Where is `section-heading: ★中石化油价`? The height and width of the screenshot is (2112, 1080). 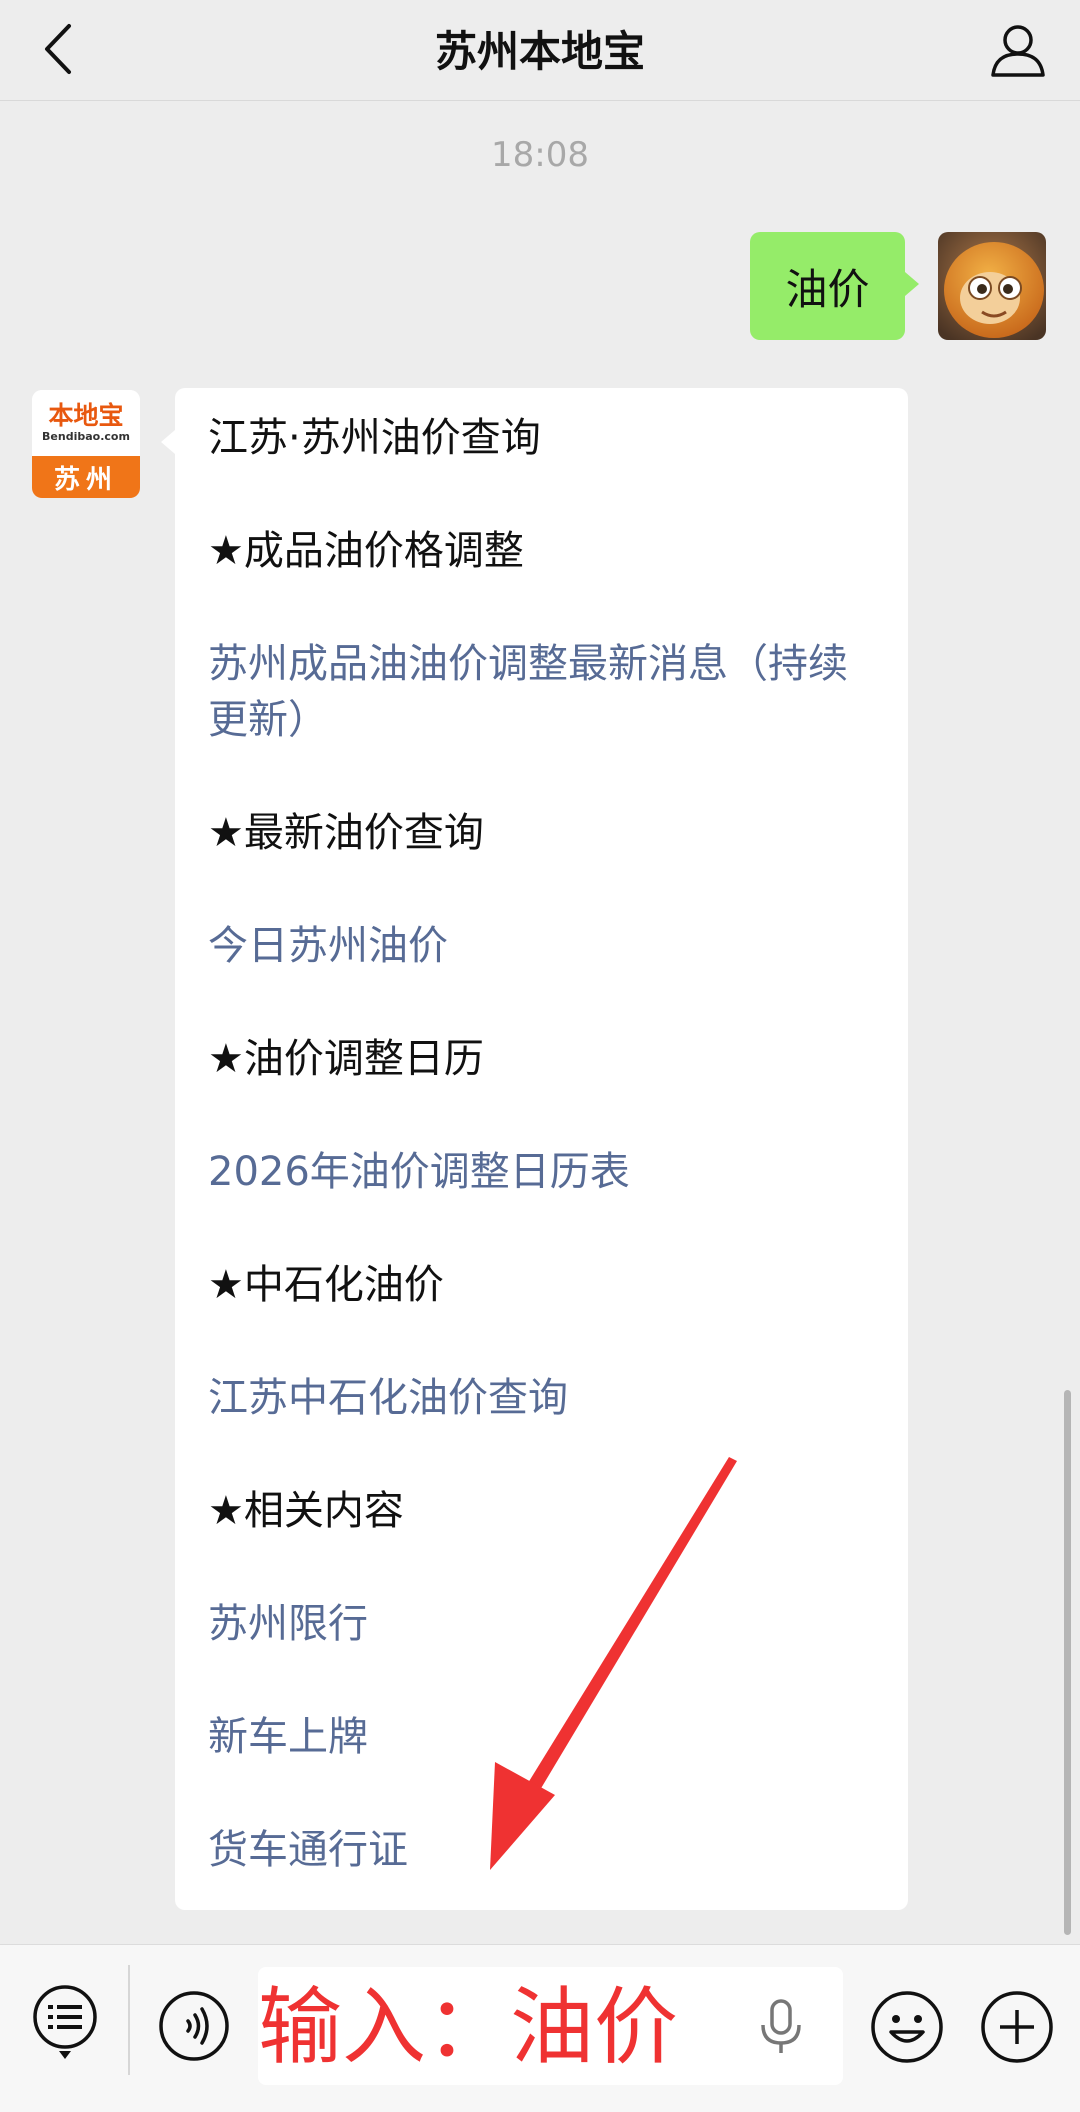
section-heading: ★中石化油价 is located at coordinates (326, 1285).